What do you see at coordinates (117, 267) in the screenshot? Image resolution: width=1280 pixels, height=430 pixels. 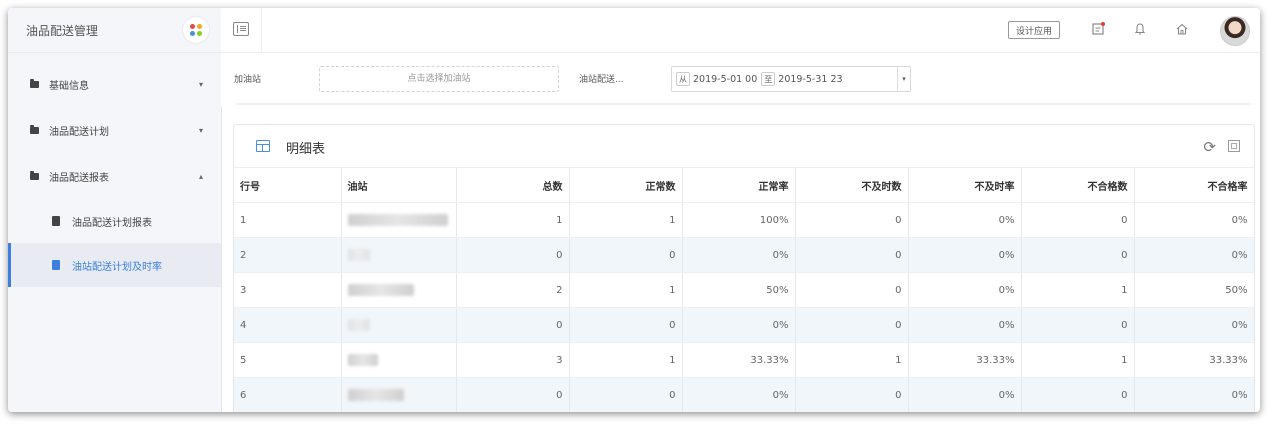 I see `sidebar-subitem-label: 油站配送计划及时率` at bounding box center [117, 267].